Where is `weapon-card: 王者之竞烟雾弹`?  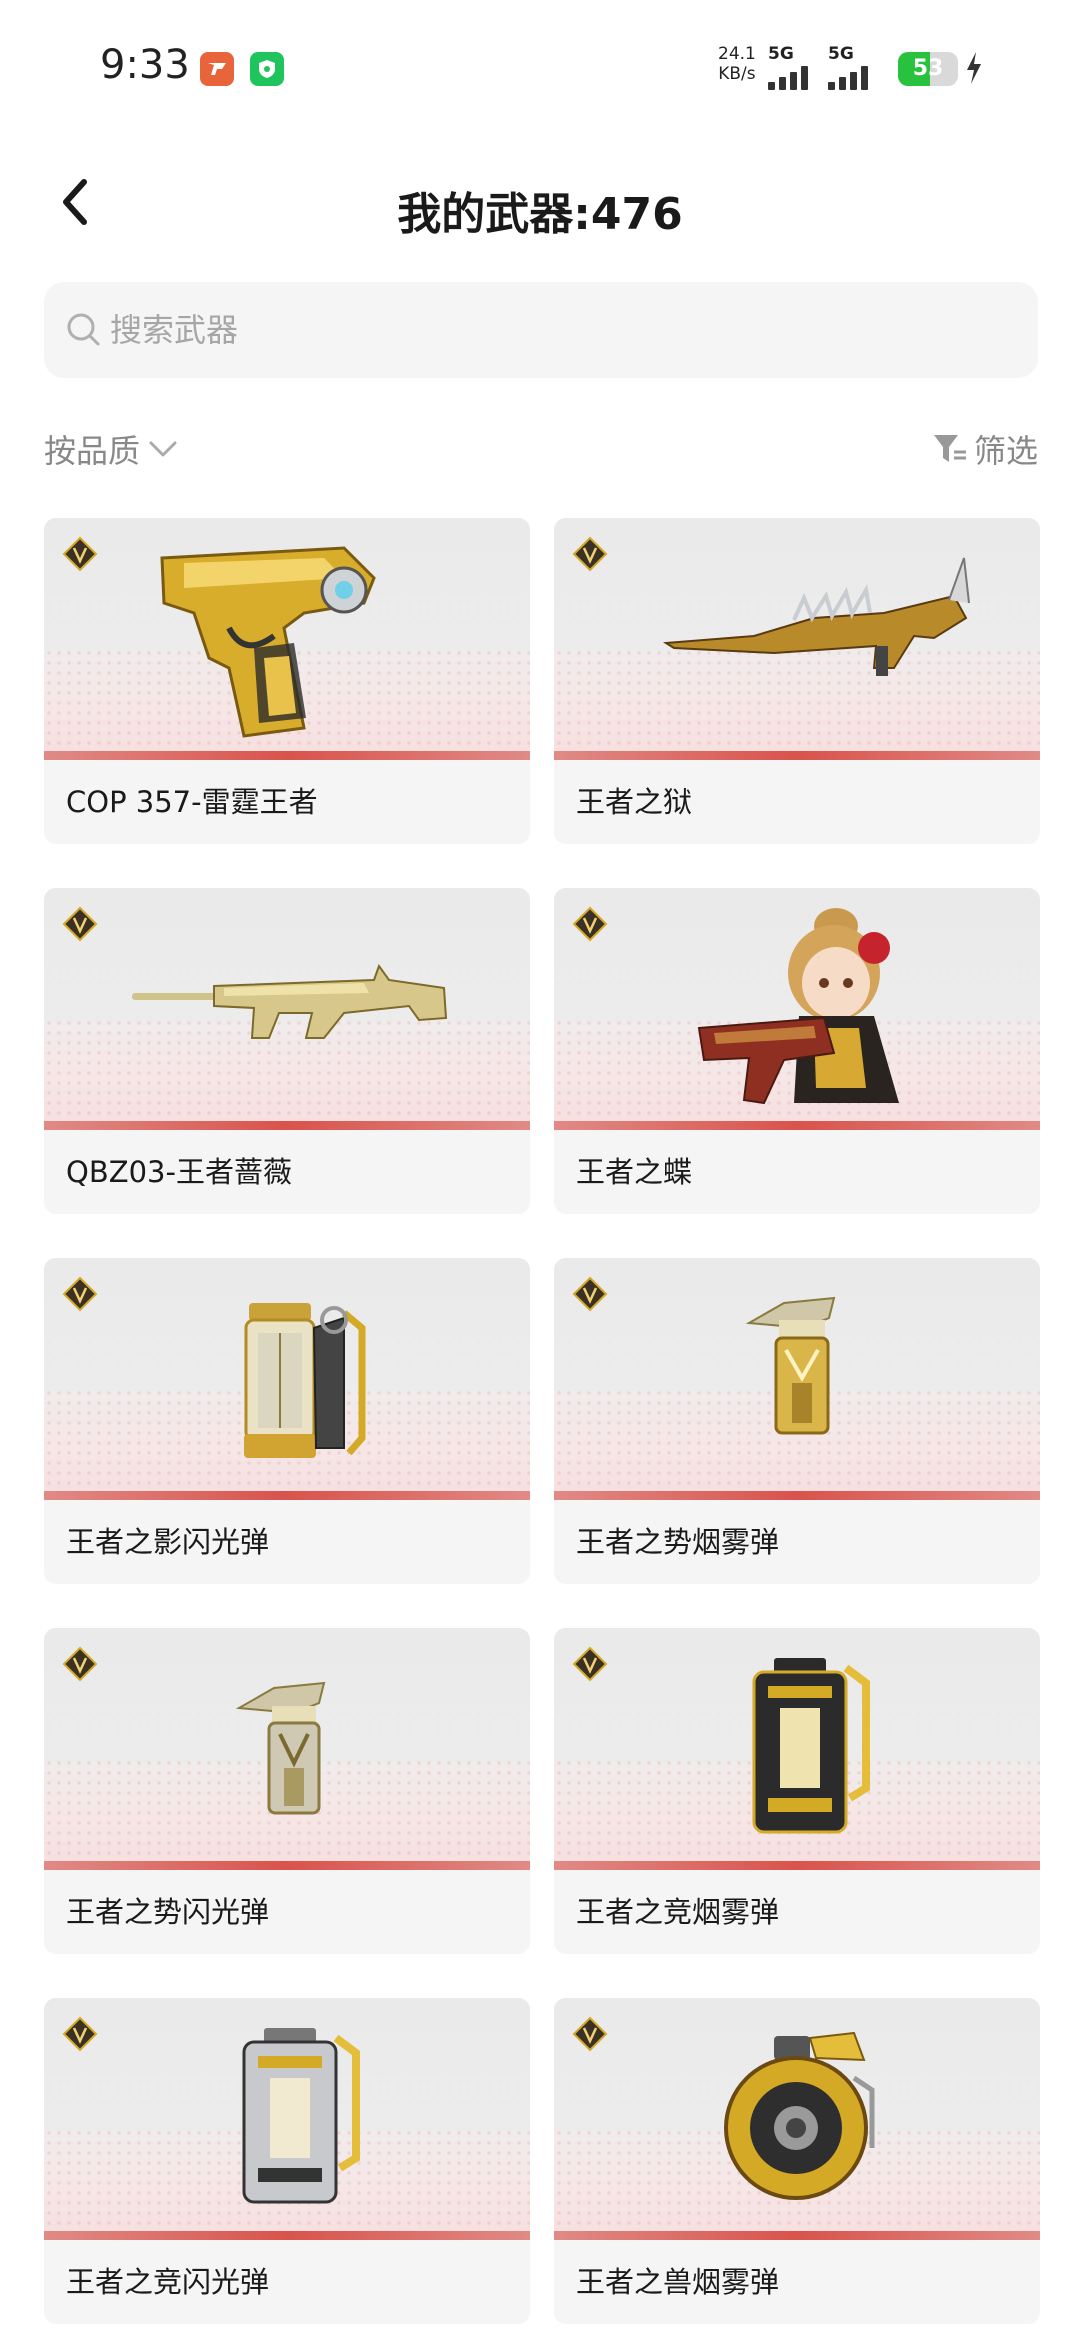 weapon-card: 王者之竞烟雾弹 is located at coordinates (797, 1791).